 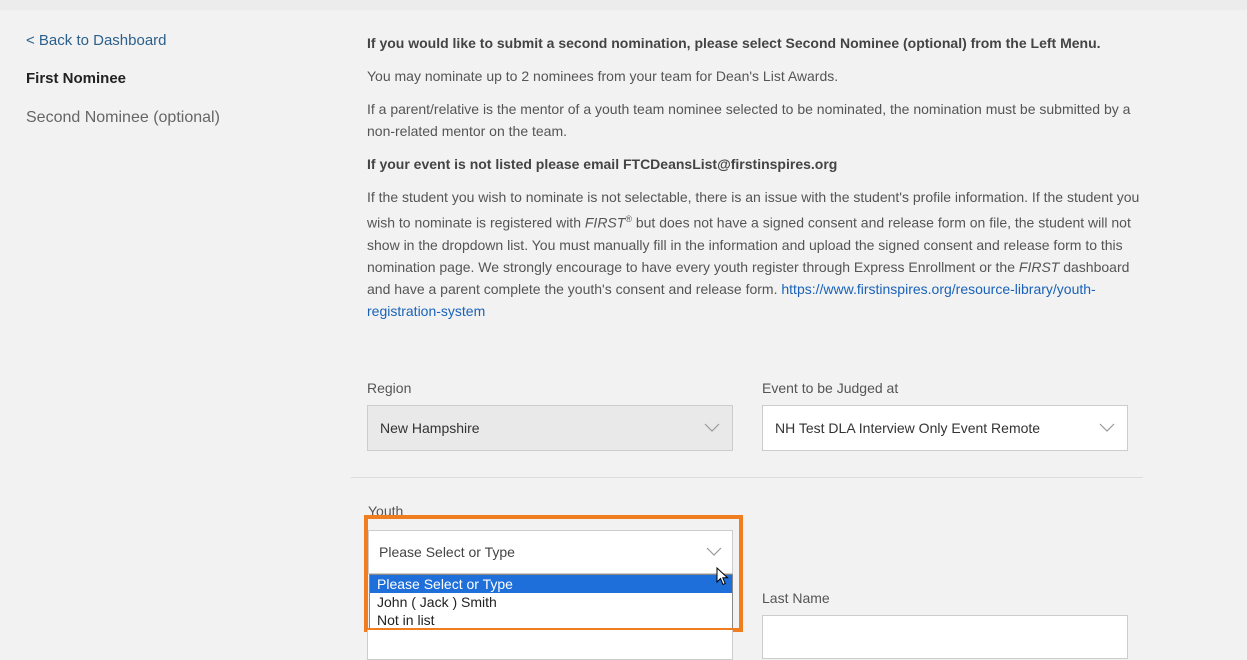 I want to click on back-to-dashboard-link: < Back to Dashboard, so click(x=176, y=40).